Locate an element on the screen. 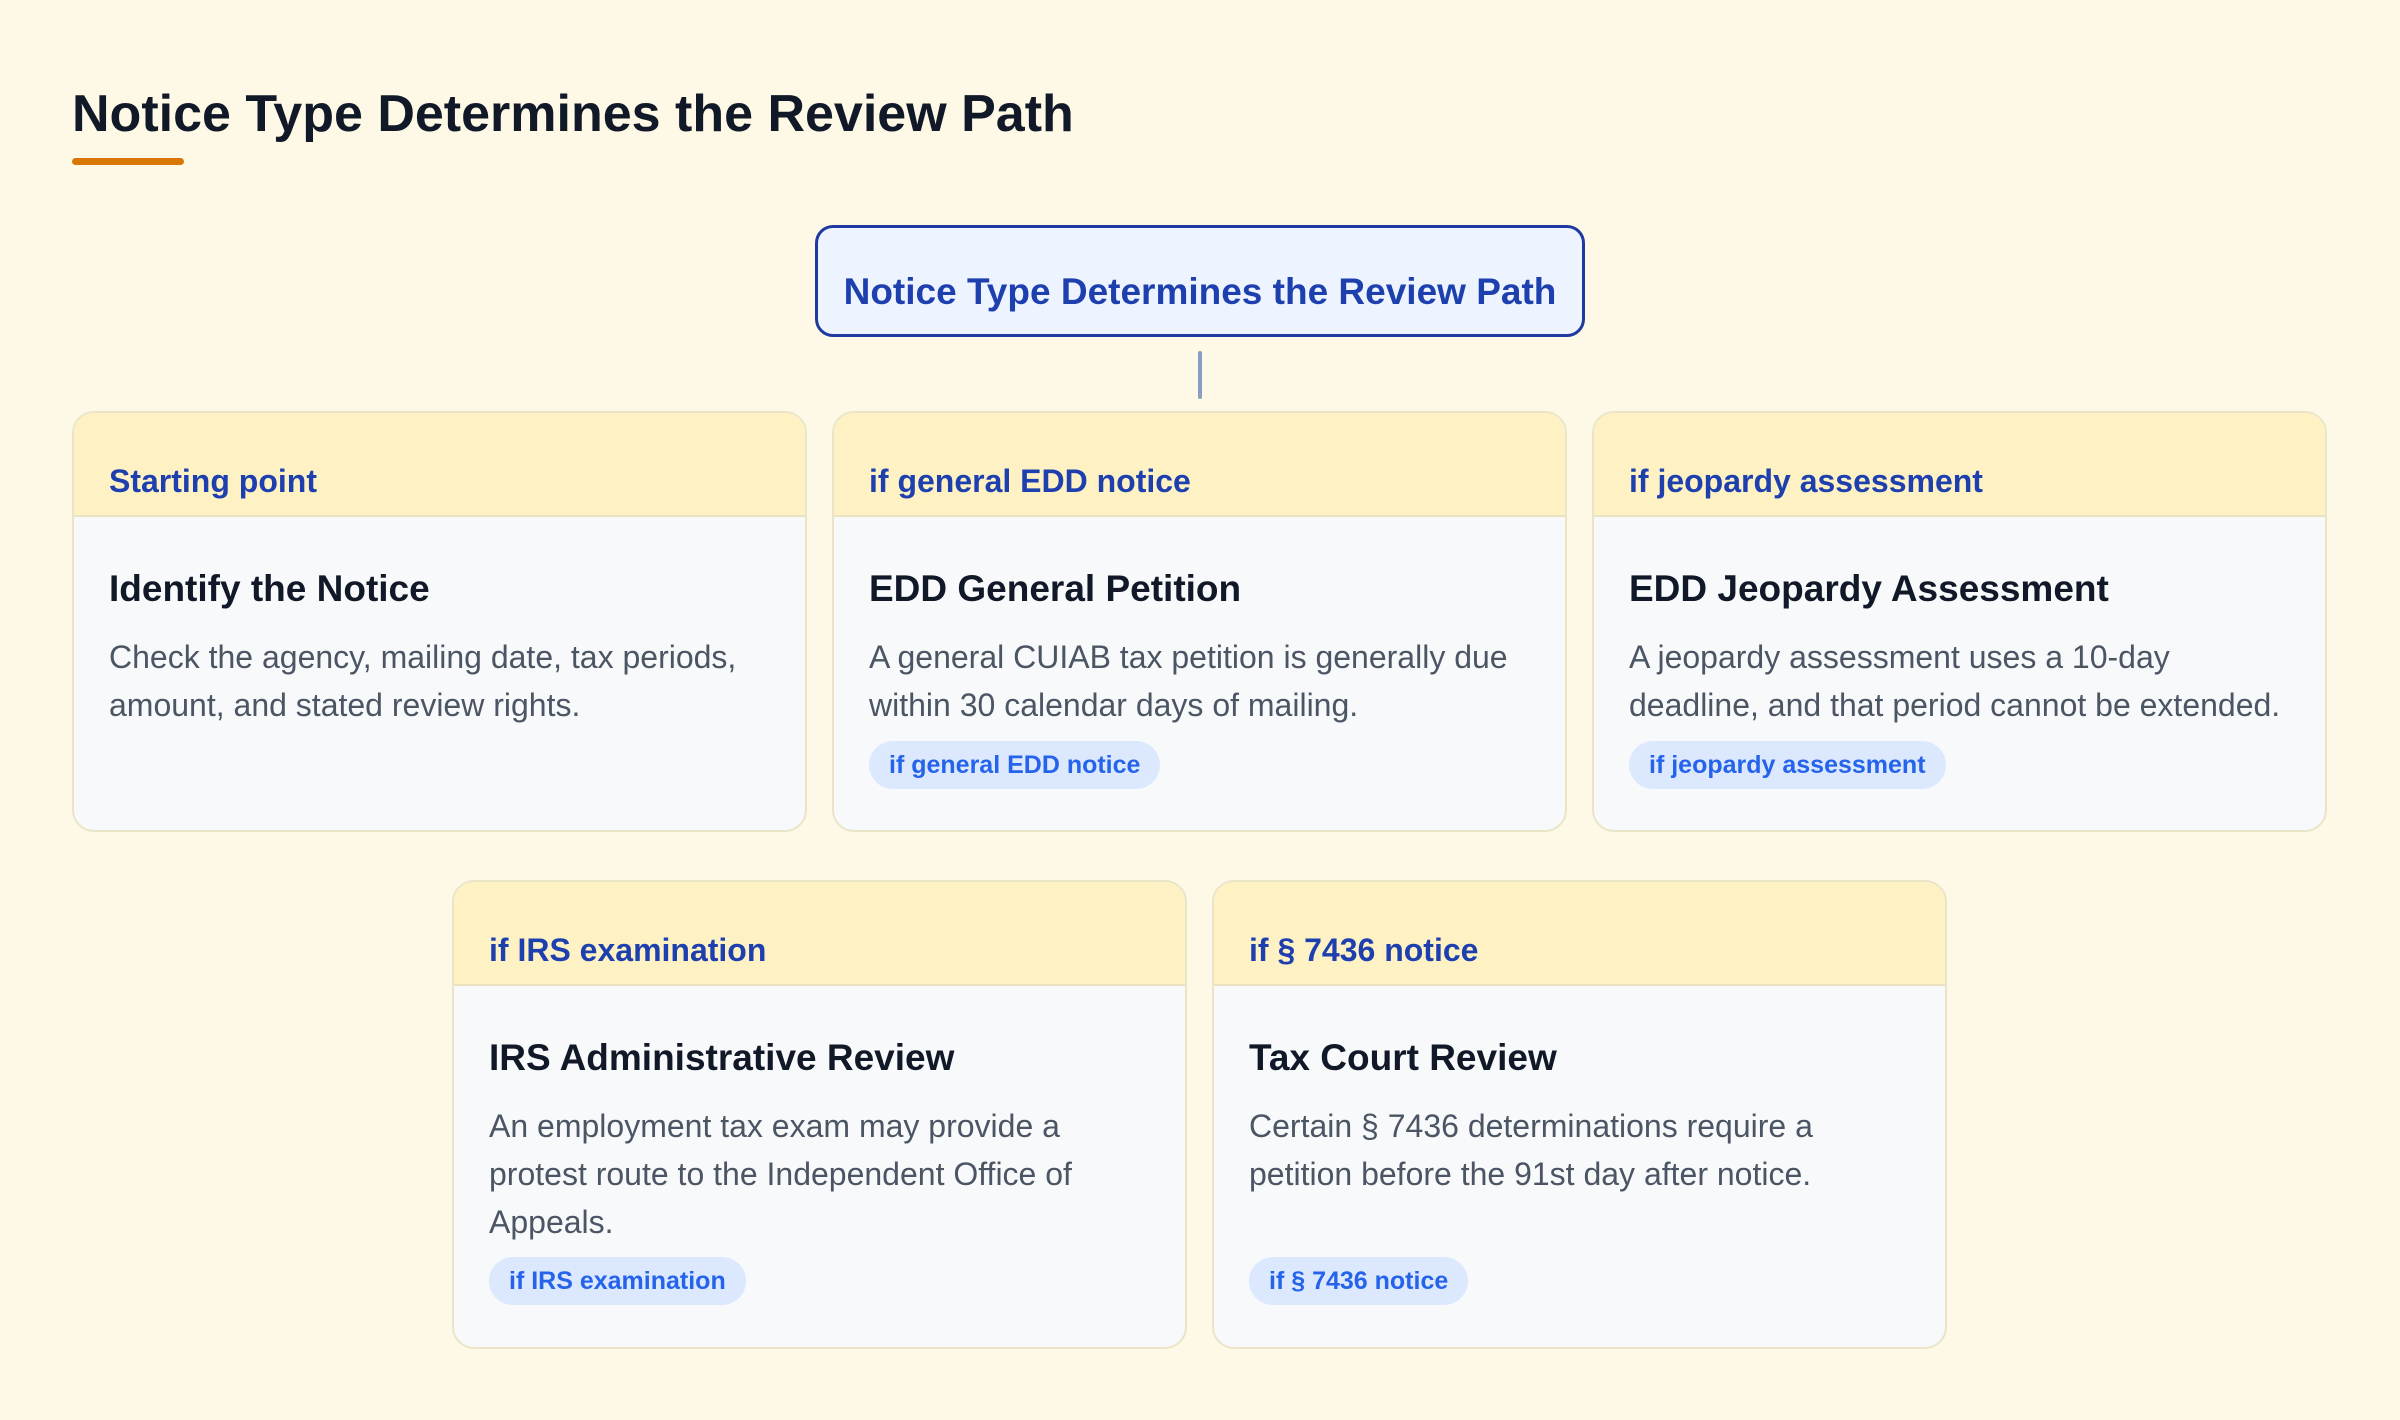 This screenshot has height=1420, width=2400. card-condition-label: if IRS examination is located at coordinates (628, 950).